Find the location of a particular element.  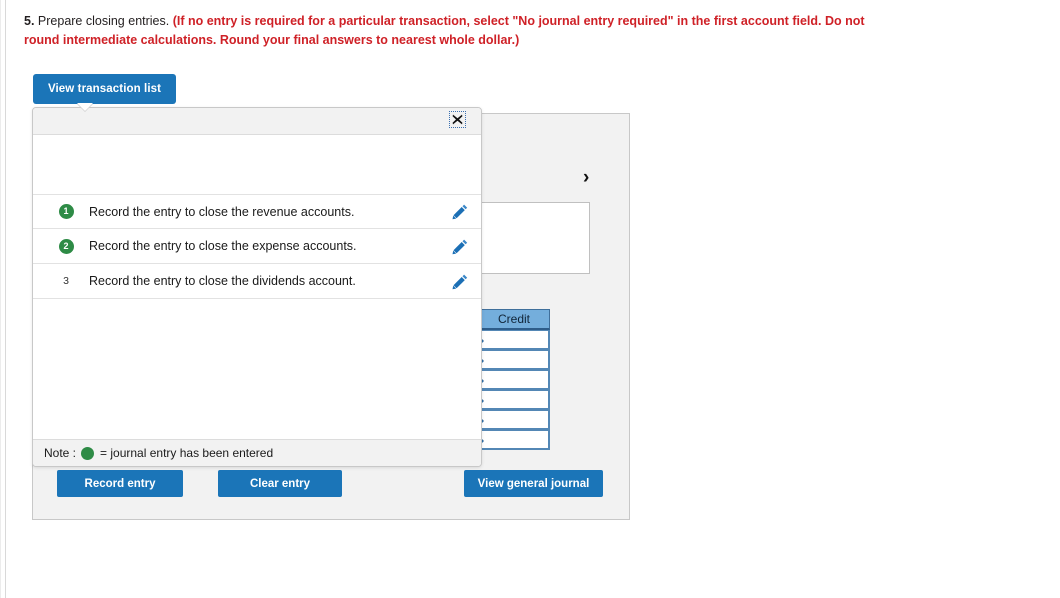

page-left-edge-outer is located at coordinates (0, 299).